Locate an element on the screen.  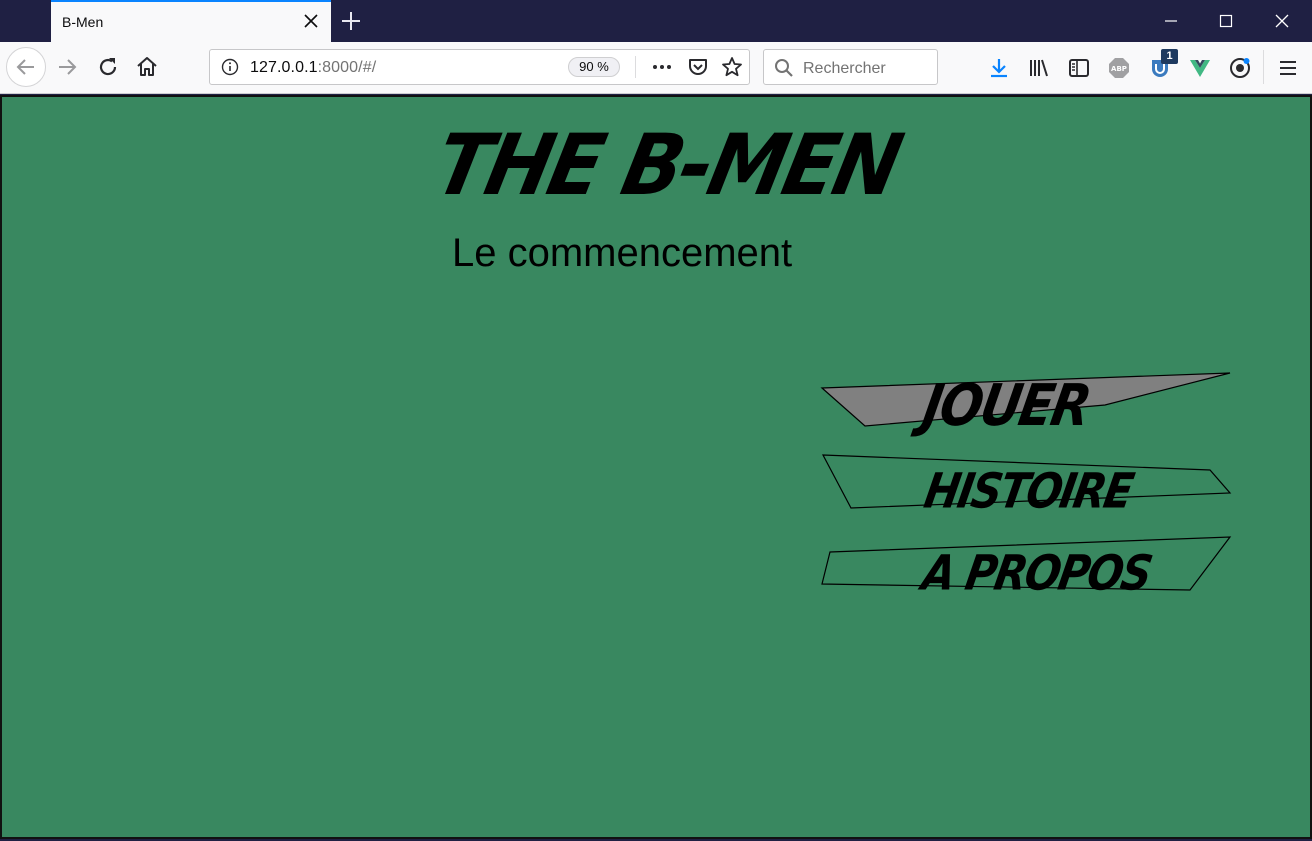
window-titlebar: B-Men is located at coordinates (656, 21).